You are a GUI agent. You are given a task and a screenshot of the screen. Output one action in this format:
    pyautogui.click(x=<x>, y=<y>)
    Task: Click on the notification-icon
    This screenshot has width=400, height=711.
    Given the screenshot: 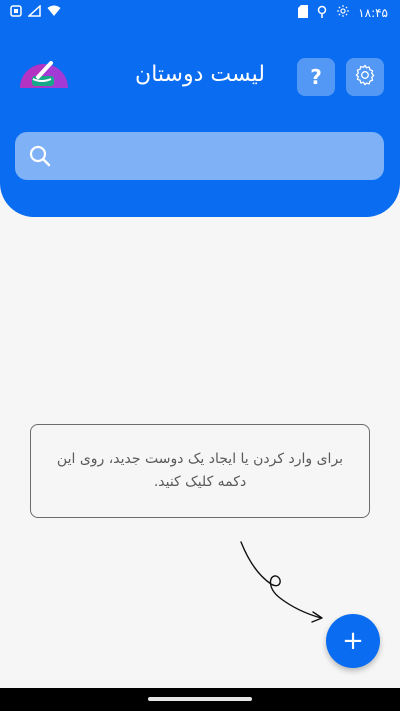 What is the action you would take?
    pyautogui.click(x=16, y=12)
    